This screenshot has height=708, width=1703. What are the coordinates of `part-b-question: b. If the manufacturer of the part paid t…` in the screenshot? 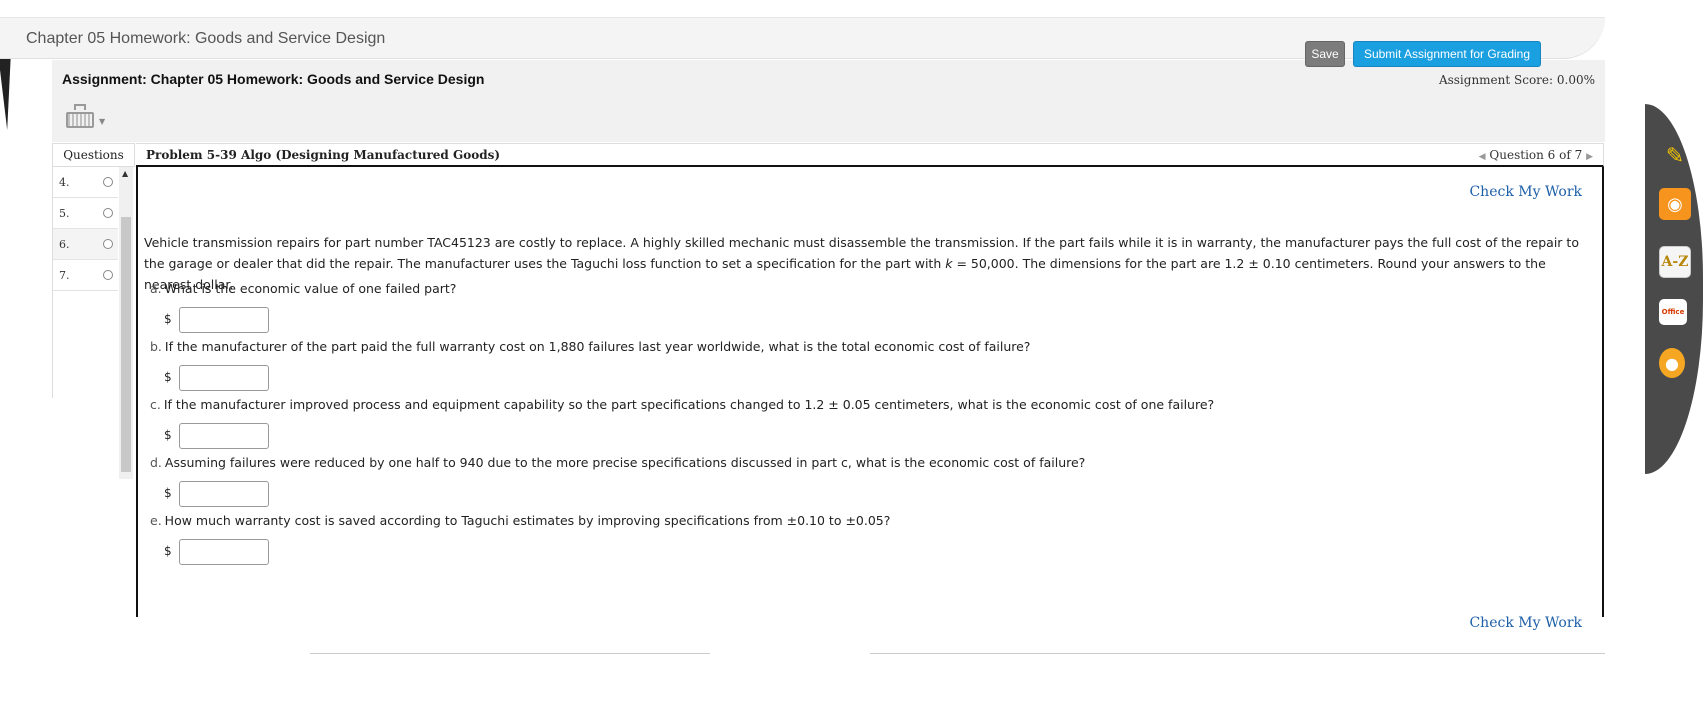 It's located at (590, 346).